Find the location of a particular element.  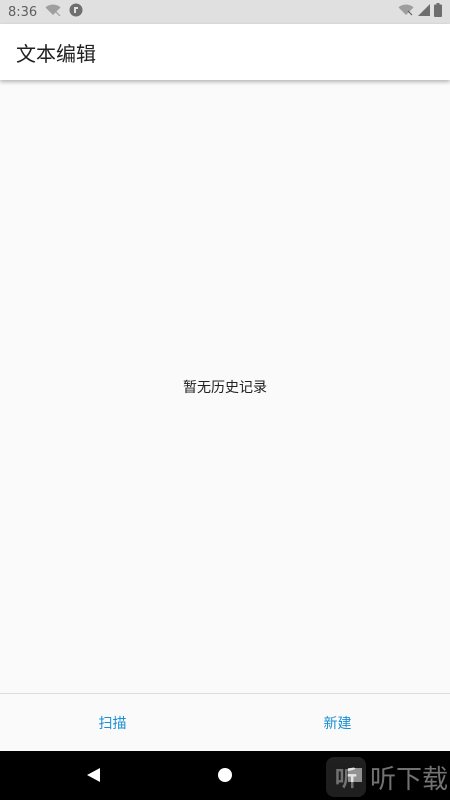

new-button: 新建 is located at coordinates (337, 722).